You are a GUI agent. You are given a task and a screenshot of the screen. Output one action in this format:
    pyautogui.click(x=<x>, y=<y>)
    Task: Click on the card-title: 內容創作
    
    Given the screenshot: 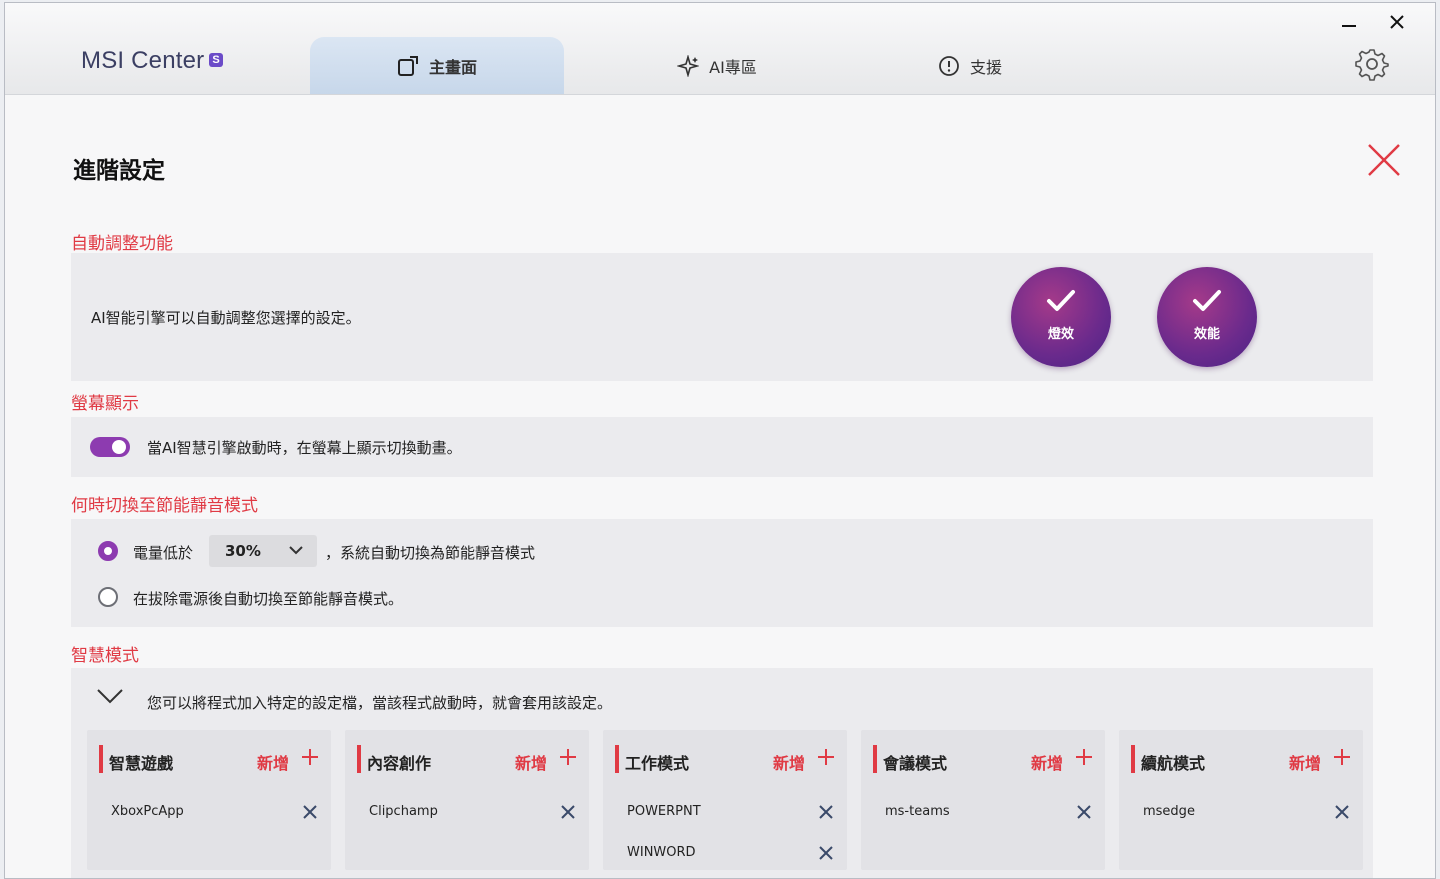 What is the action you would take?
    pyautogui.click(x=399, y=763)
    